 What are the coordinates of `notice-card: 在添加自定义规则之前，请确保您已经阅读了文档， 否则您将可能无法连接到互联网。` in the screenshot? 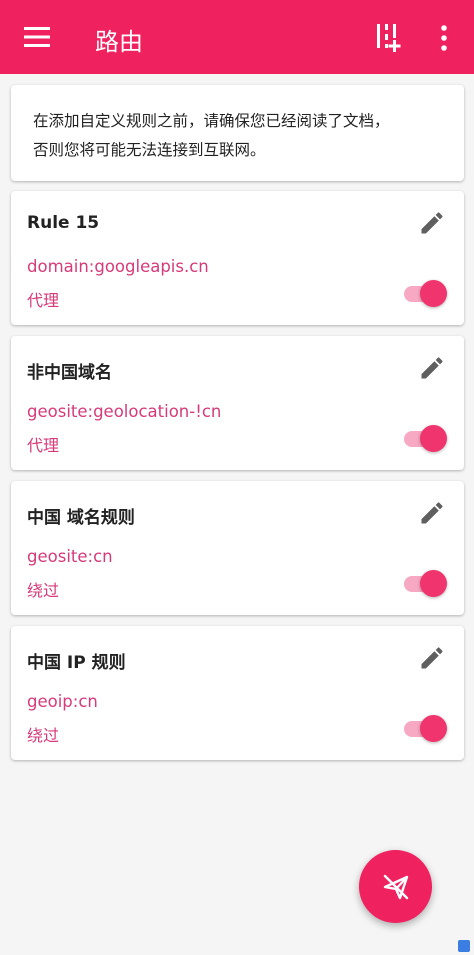 It's located at (237, 133).